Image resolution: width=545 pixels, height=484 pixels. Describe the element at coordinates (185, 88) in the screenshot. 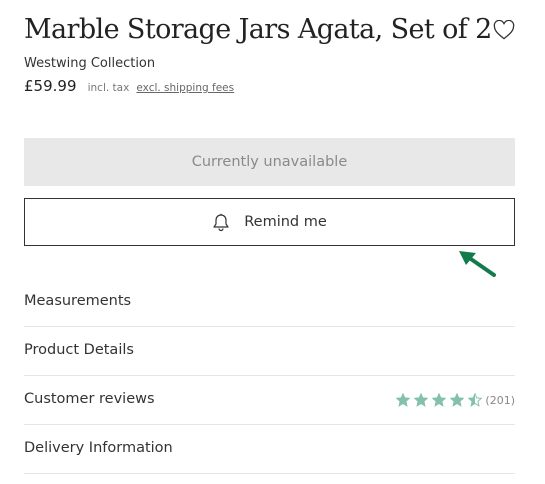

I see `shipping-fees-link: excl. shipping fees` at that location.